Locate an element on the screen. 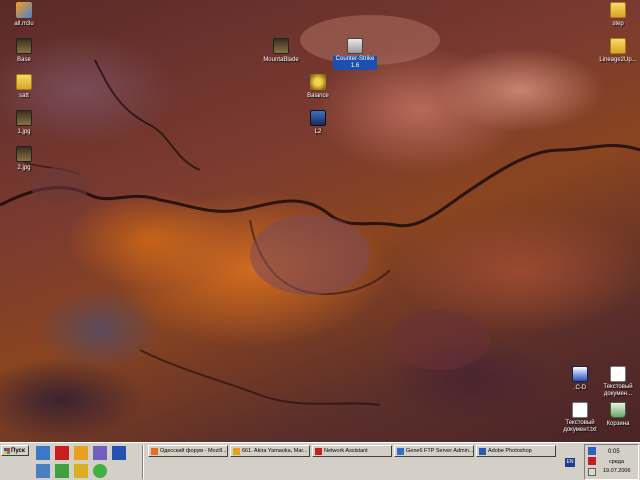  desktop-icon-mountablade: MountaBlade is located at coordinates (281, 51).